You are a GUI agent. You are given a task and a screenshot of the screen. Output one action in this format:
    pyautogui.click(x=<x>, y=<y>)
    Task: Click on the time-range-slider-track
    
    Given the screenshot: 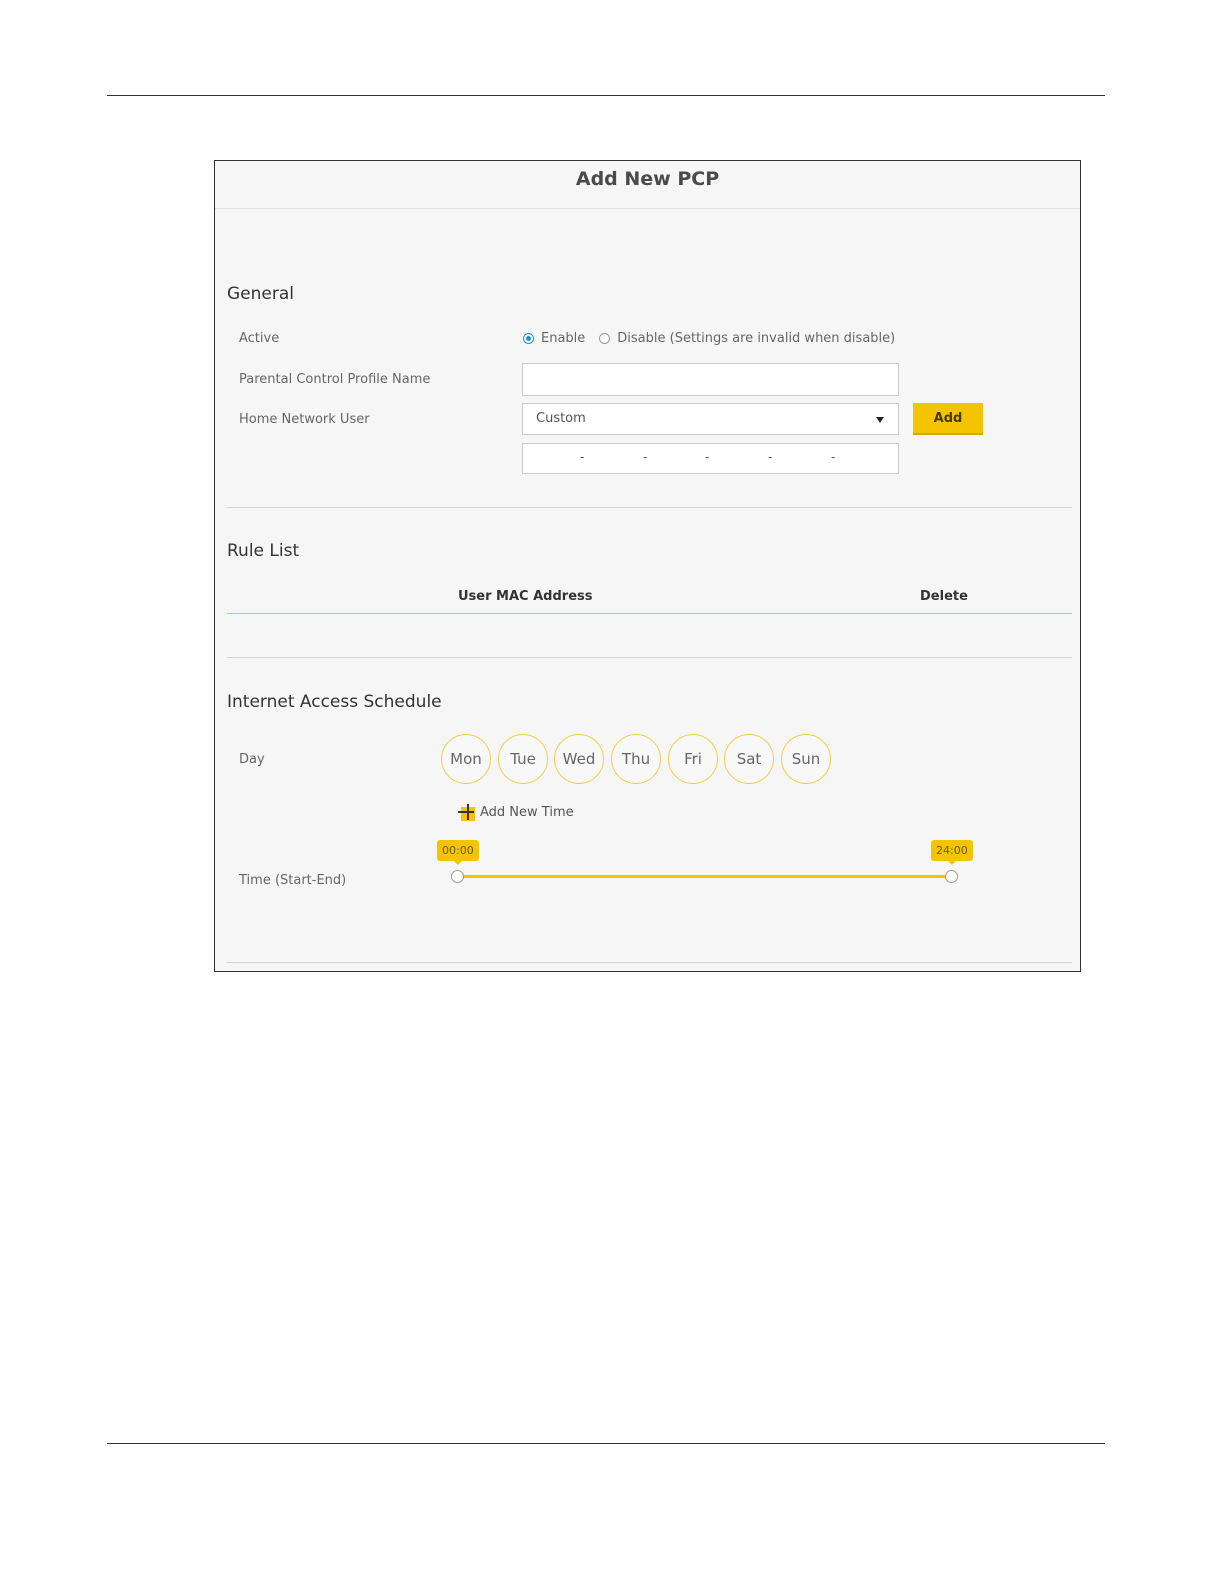 What is the action you would take?
    pyautogui.click(x=704, y=876)
    